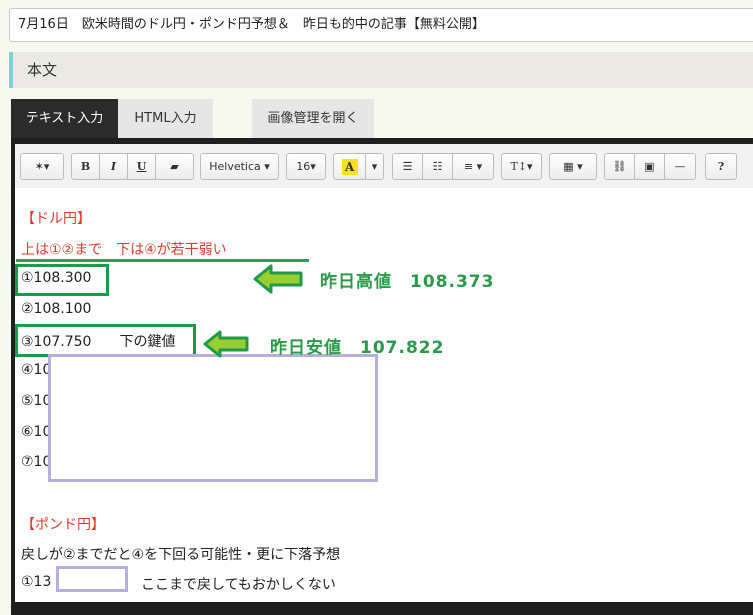 Image resolution: width=753 pixels, height=615 pixels. I want to click on high-level-box, so click(62, 280).